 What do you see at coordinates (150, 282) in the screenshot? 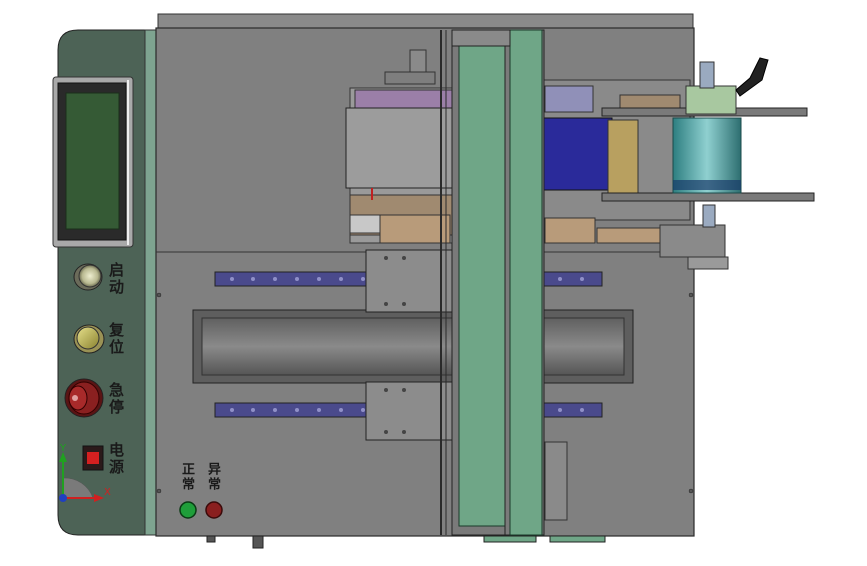
I see `panel-edge-strip` at bounding box center [150, 282].